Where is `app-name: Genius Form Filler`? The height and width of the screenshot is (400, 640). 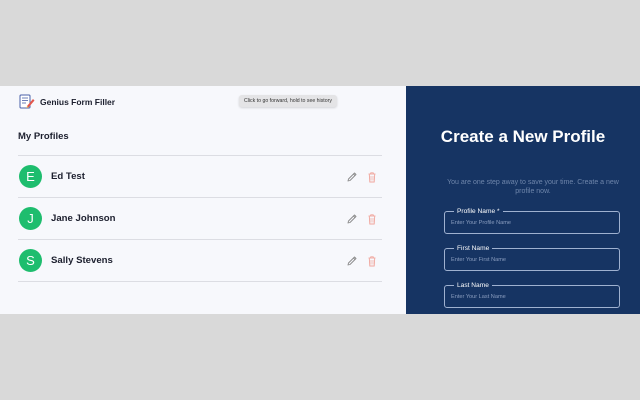
app-name: Genius Form Filler is located at coordinates (78, 101).